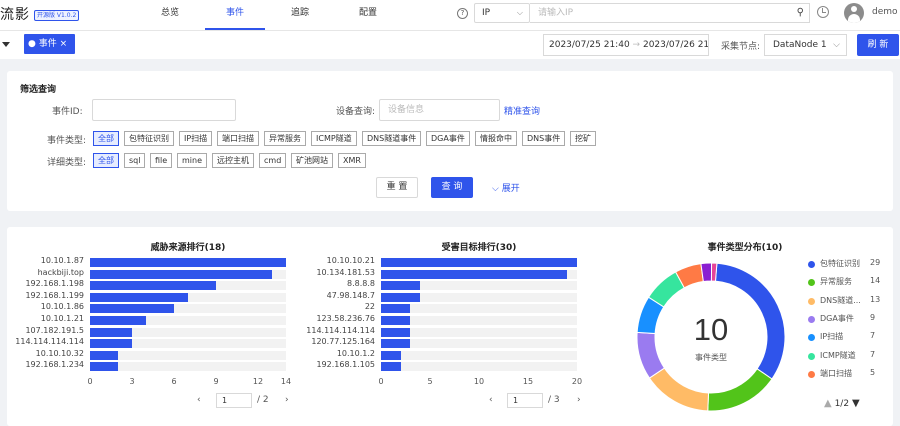  What do you see at coordinates (675, 45) in the screenshot?
I see `date-end: 2023/07/26 21:40` at bounding box center [675, 45].